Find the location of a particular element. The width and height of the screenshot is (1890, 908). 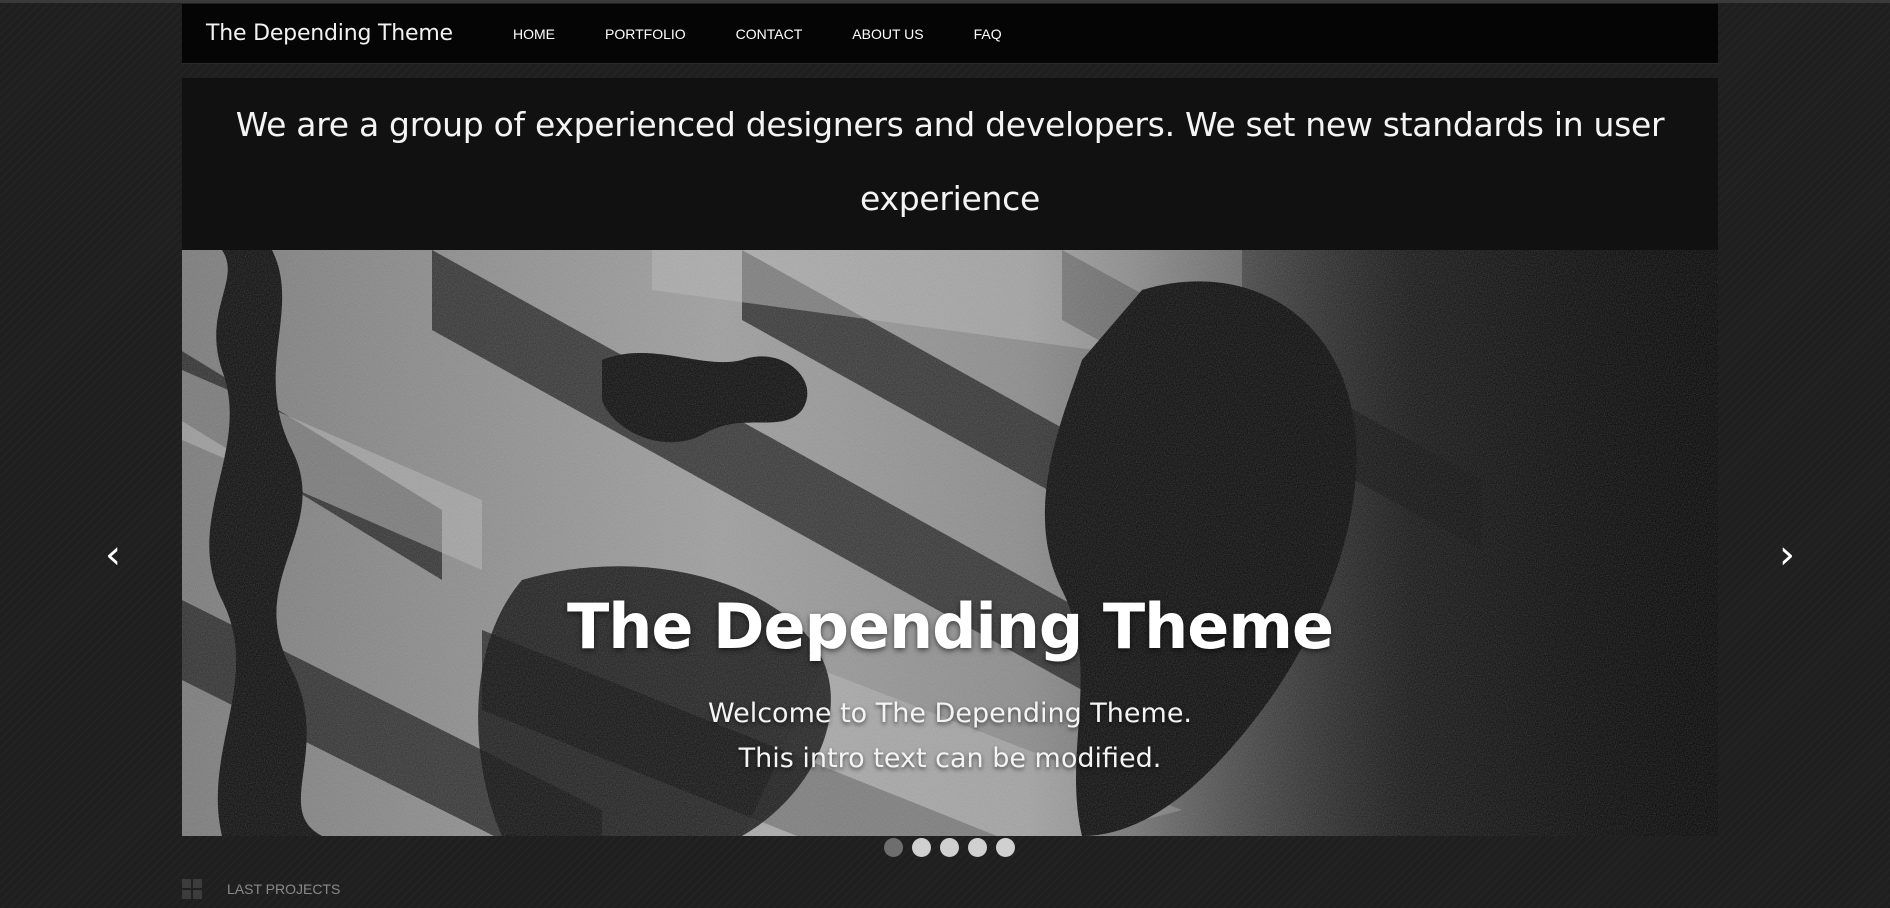

nav-link-contact: CONTACT is located at coordinates (769, 34).